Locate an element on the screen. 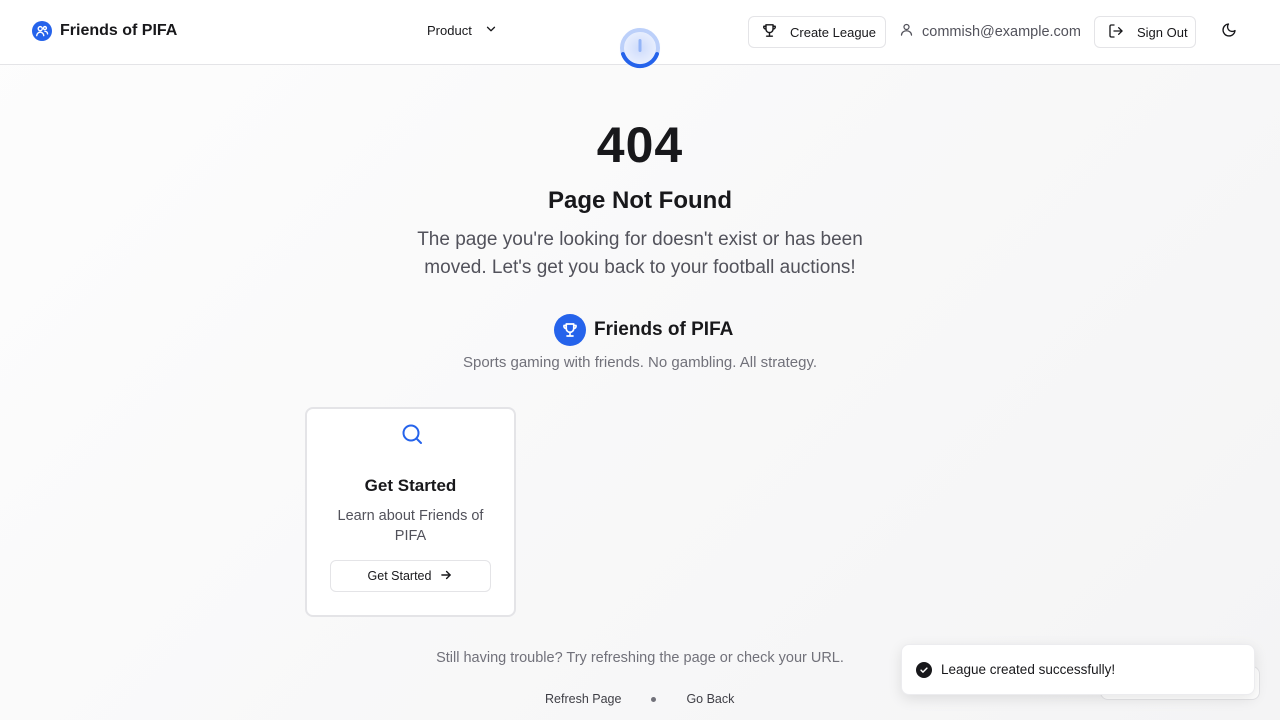 The image size is (1280, 720). brand-name: Friends of PIFA is located at coordinates (119, 30).